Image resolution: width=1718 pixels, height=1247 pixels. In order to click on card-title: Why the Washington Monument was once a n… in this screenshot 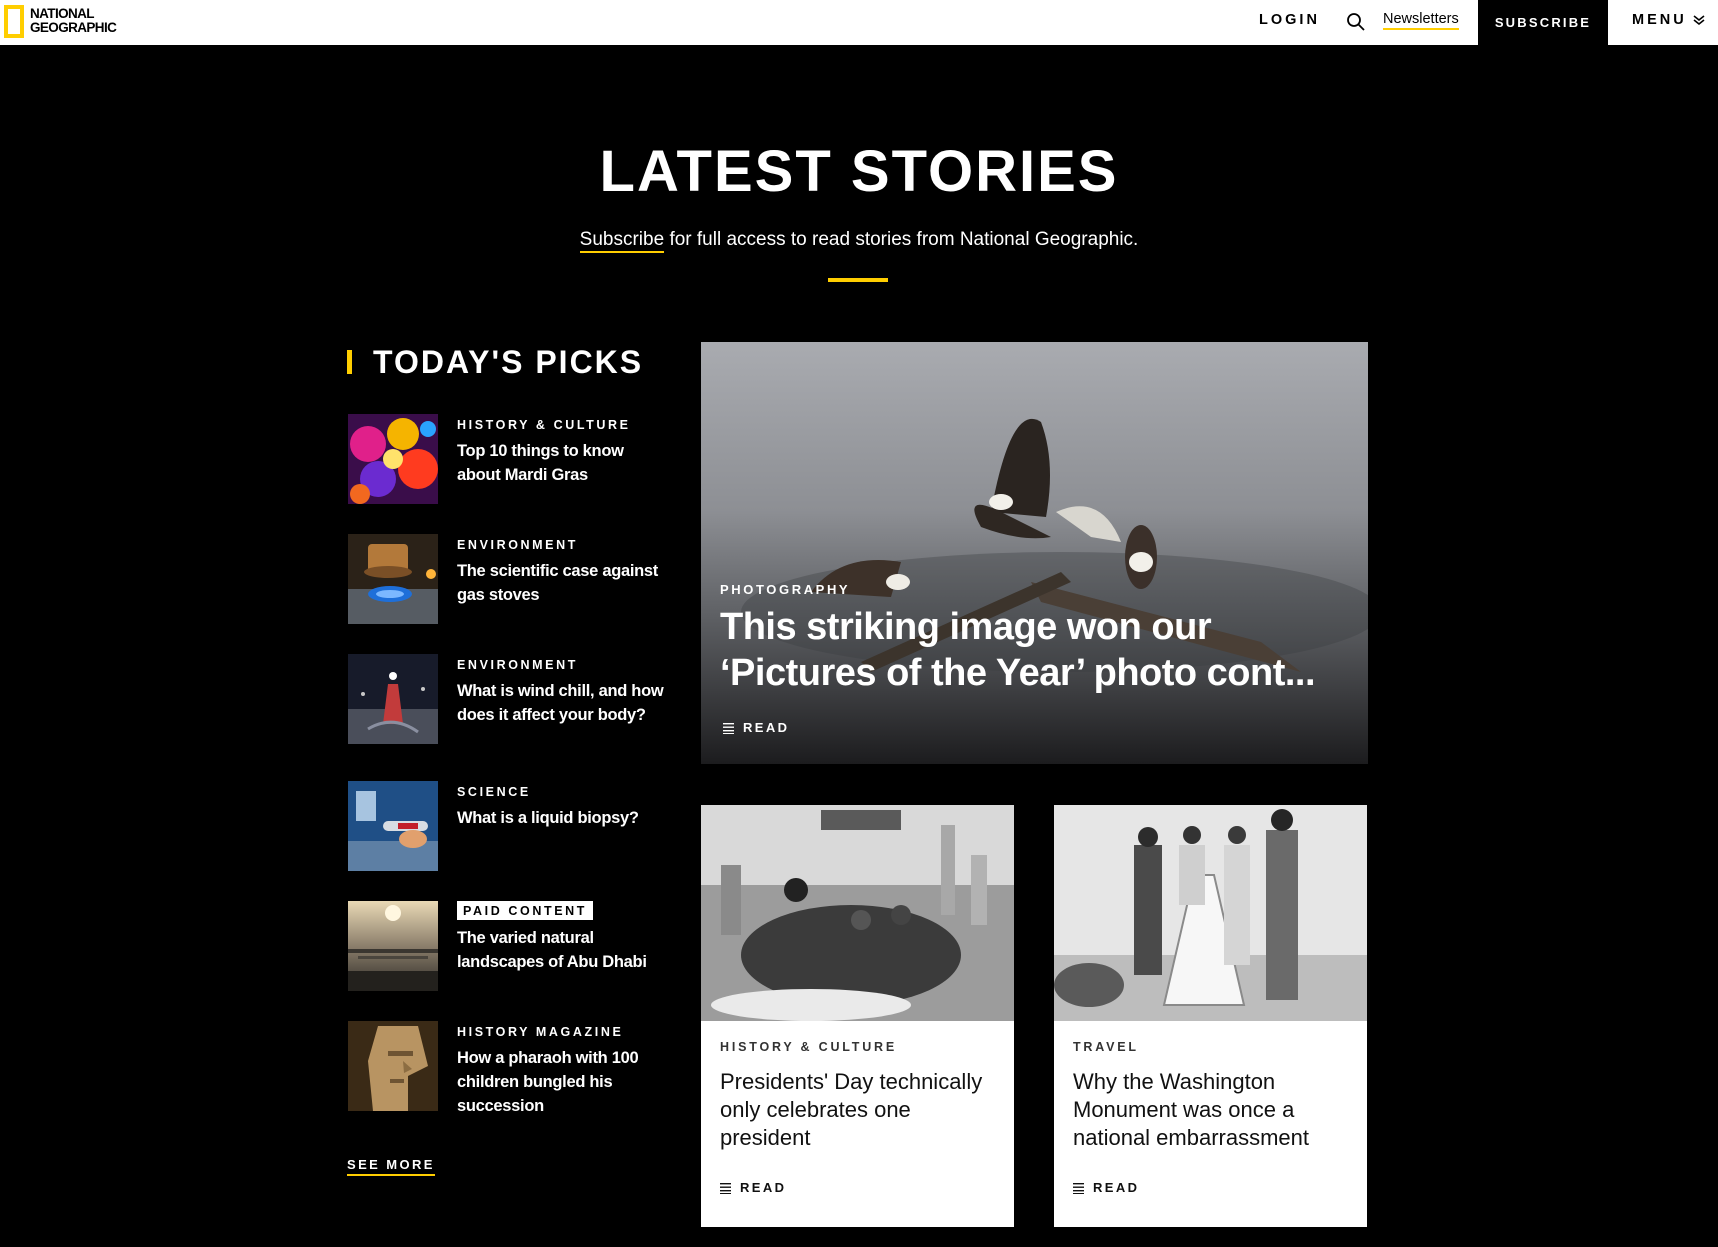, I will do `click(1215, 1110)`.